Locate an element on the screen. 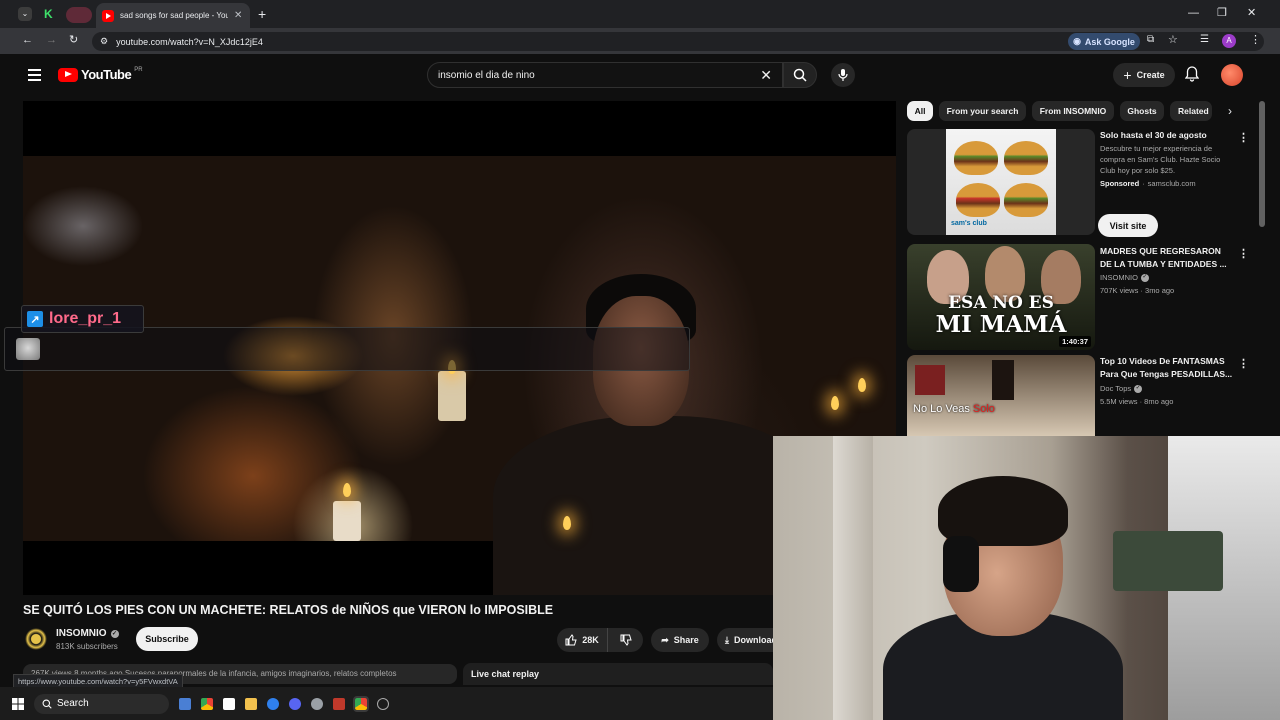 The image size is (1280, 720). channel-label: Doc Tops is located at coordinates (1115, 388).